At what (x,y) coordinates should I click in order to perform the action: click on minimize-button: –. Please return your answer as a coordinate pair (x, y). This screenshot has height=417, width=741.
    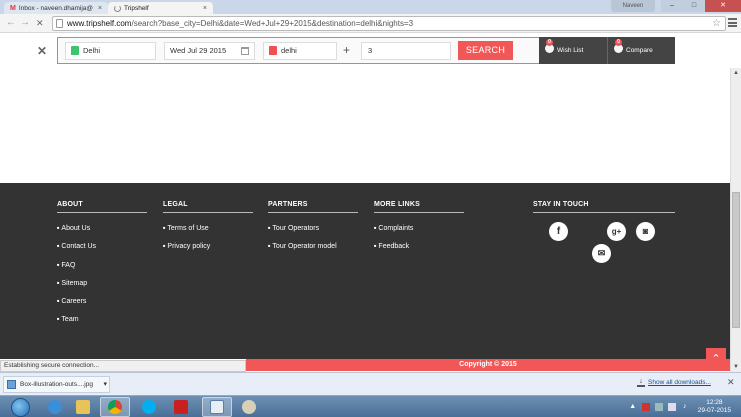
    Looking at the image, I should click on (672, 6).